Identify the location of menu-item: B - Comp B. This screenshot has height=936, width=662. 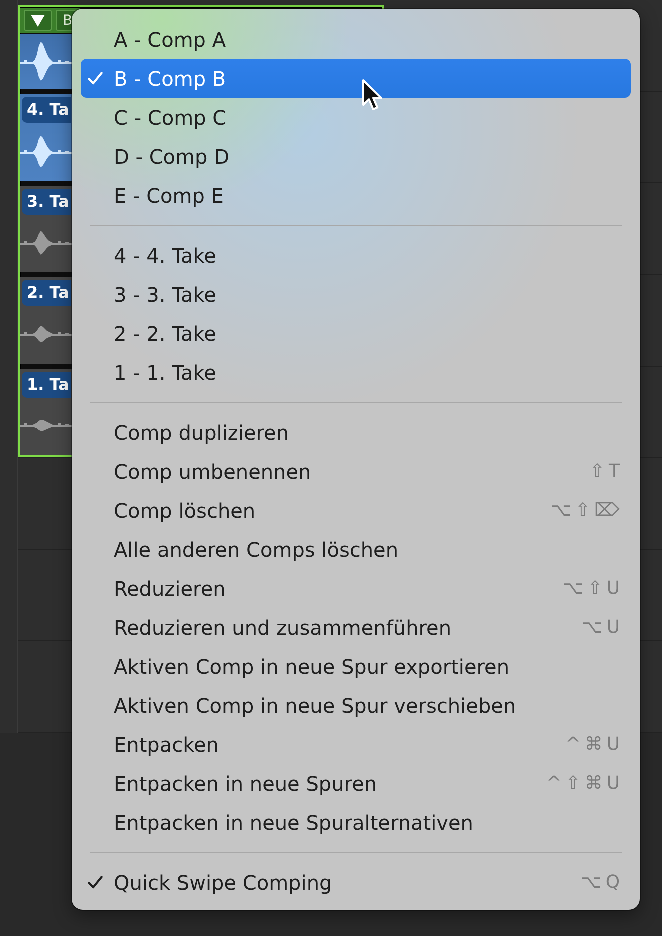
(356, 78).